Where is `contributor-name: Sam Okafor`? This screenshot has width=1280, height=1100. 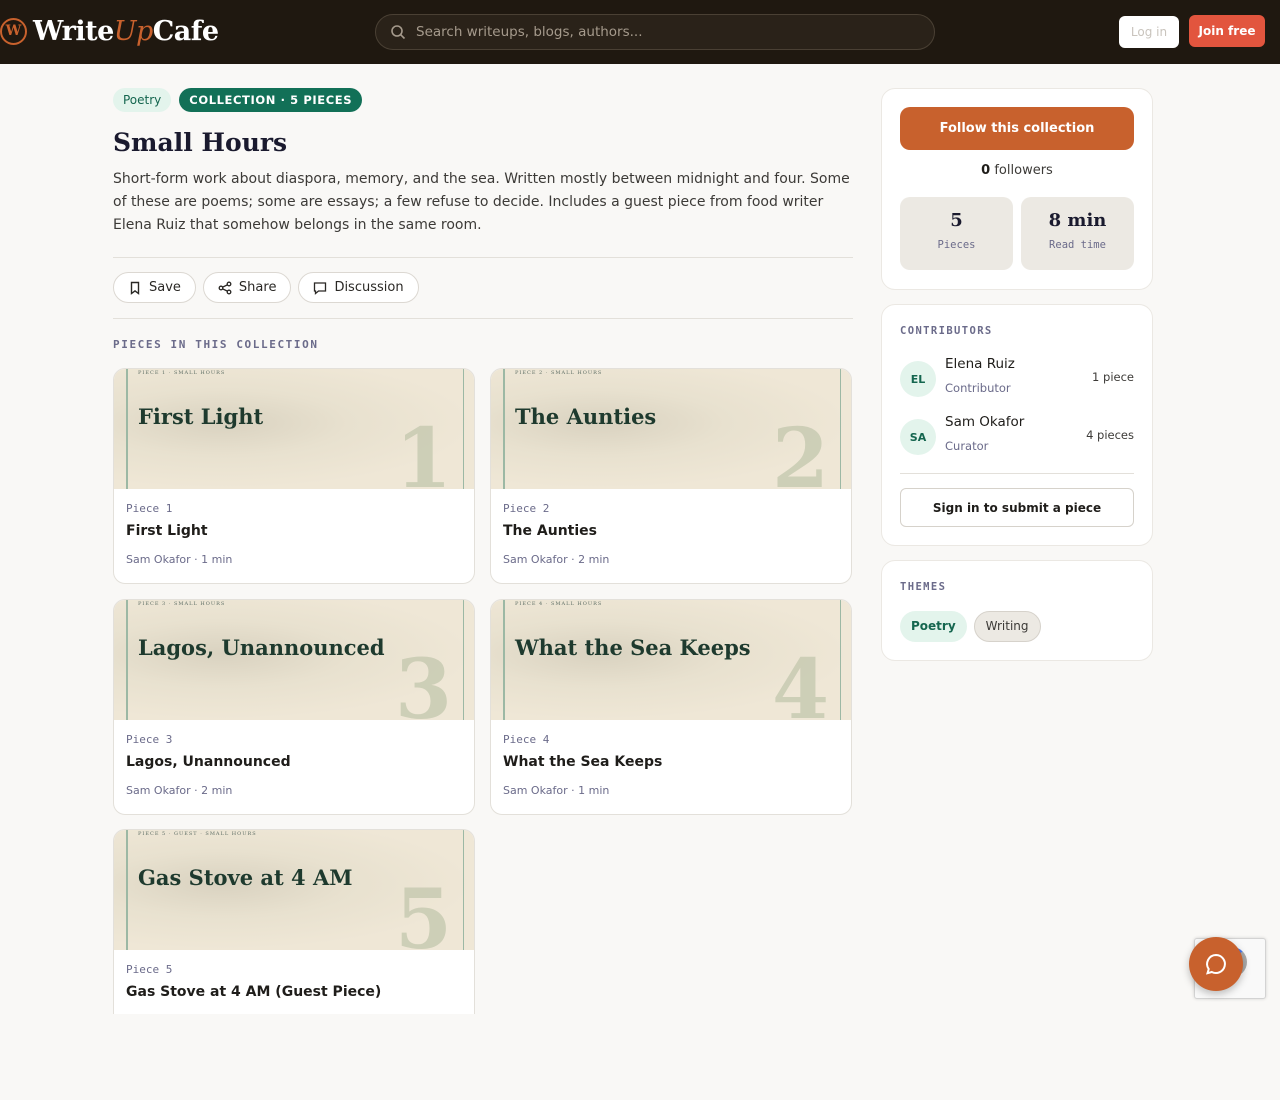 contributor-name: Sam Okafor is located at coordinates (984, 422).